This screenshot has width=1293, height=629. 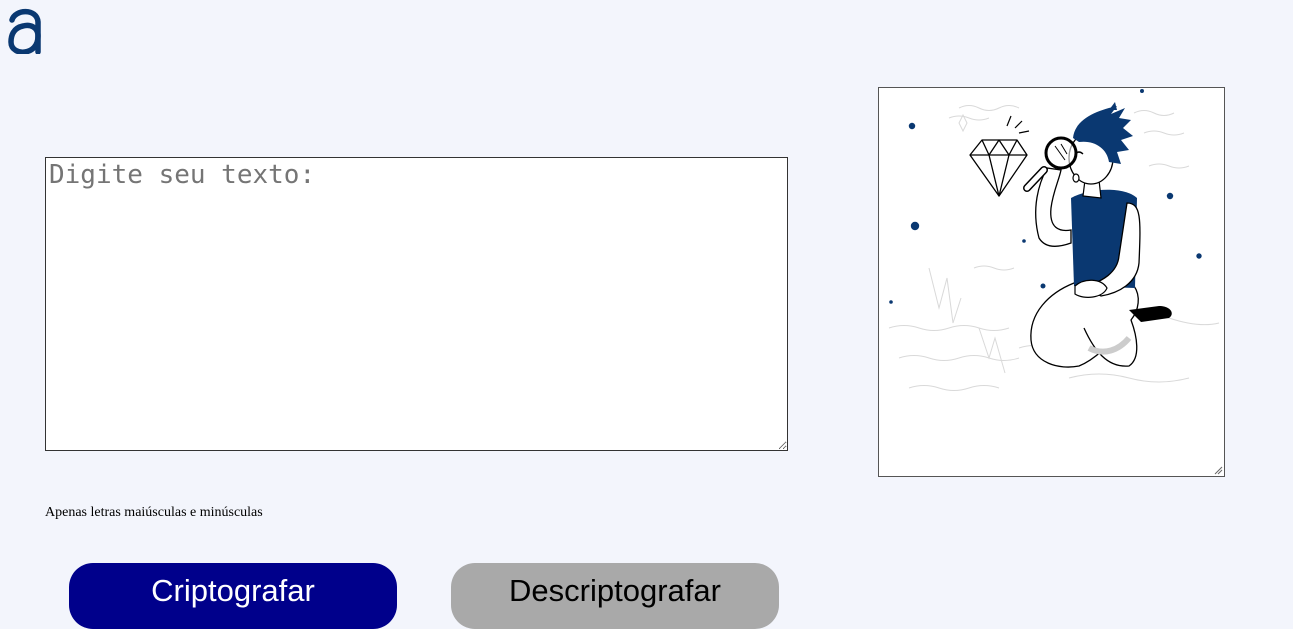 What do you see at coordinates (1054, 240) in the screenshot?
I see `person-with-magnifying-glass-illustration` at bounding box center [1054, 240].